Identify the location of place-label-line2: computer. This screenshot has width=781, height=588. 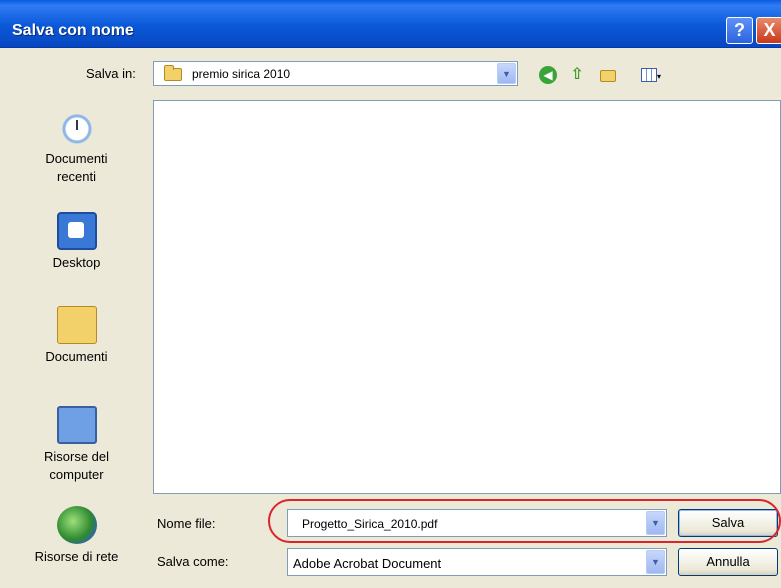
(76, 474).